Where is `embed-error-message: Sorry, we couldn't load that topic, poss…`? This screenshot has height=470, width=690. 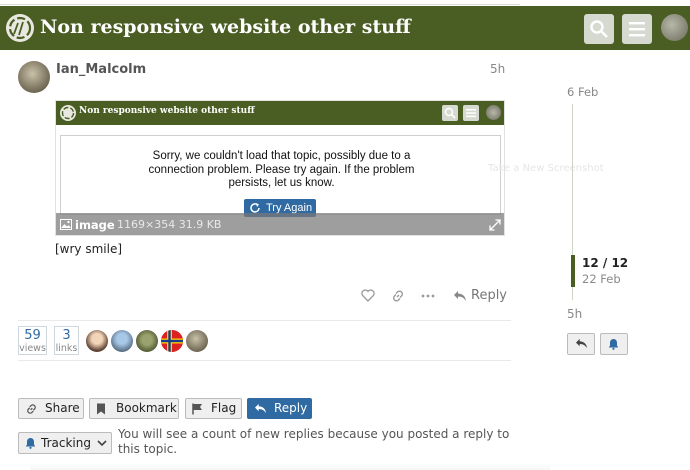 embed-error-message: Sorry, we couldn't load that topic, poss… is located at coordinates (281, 169).